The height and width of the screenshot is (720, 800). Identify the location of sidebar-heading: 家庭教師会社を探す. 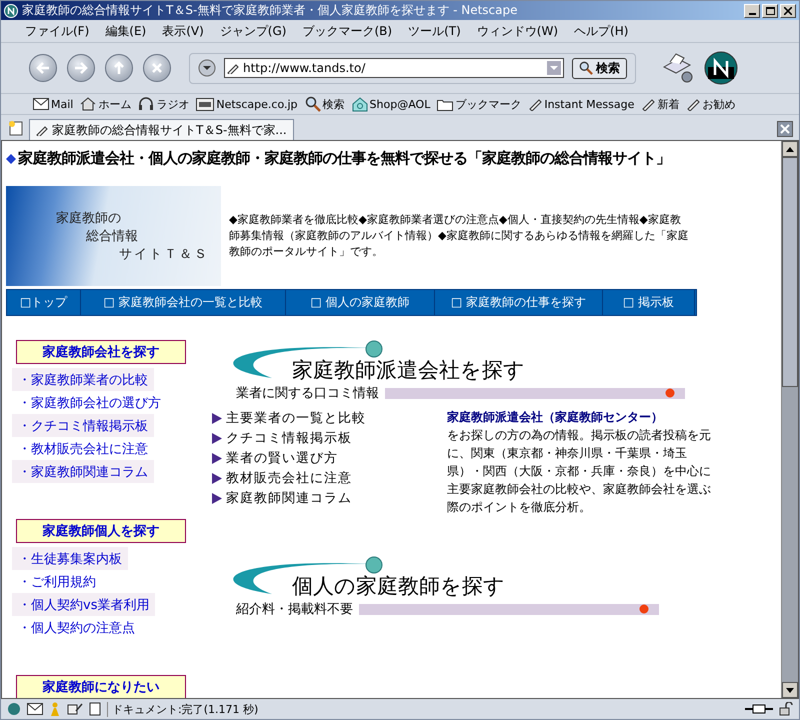
(101, 352).